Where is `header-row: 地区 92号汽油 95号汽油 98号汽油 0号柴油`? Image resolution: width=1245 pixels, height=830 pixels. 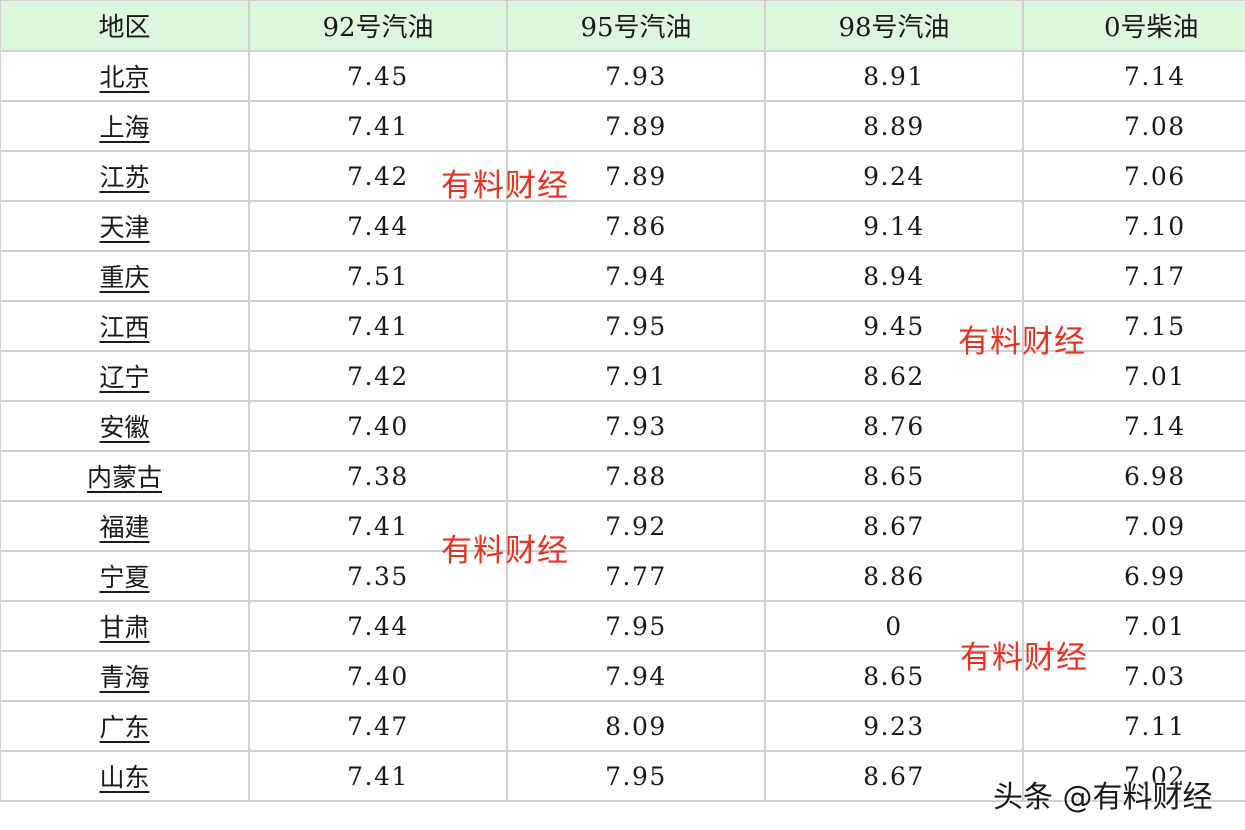 header-row: 地区 92号汽油 95号汽油 98号汽油 0号柴油 is located at coordinates (622, 26).